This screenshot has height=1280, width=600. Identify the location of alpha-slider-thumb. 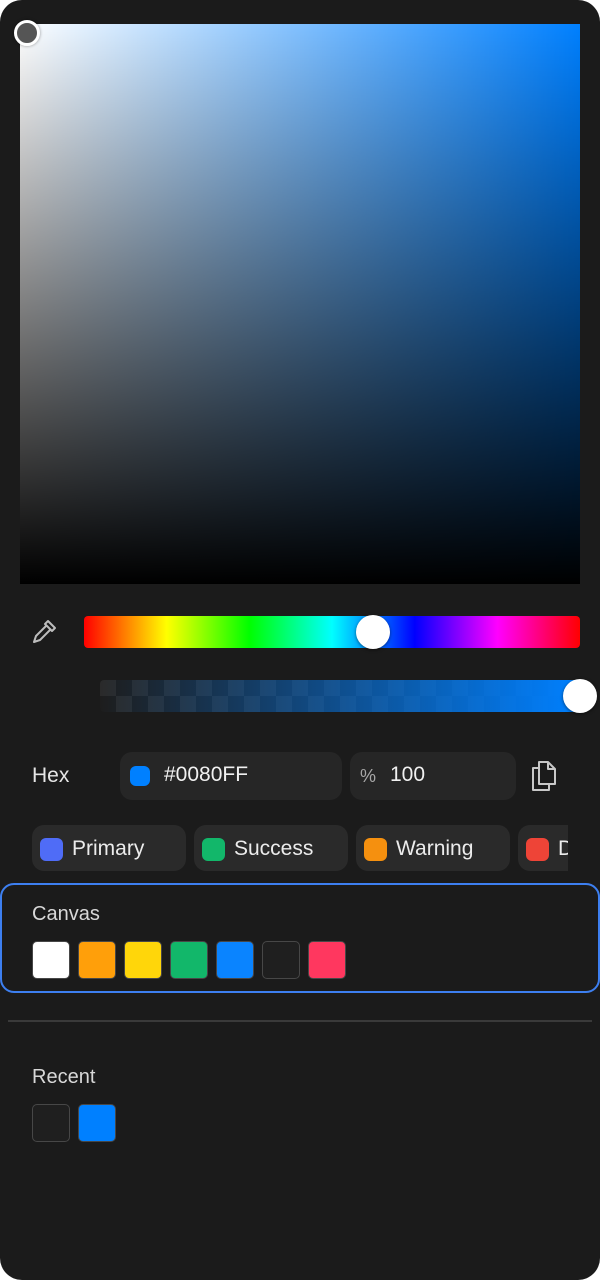
(580, 696).